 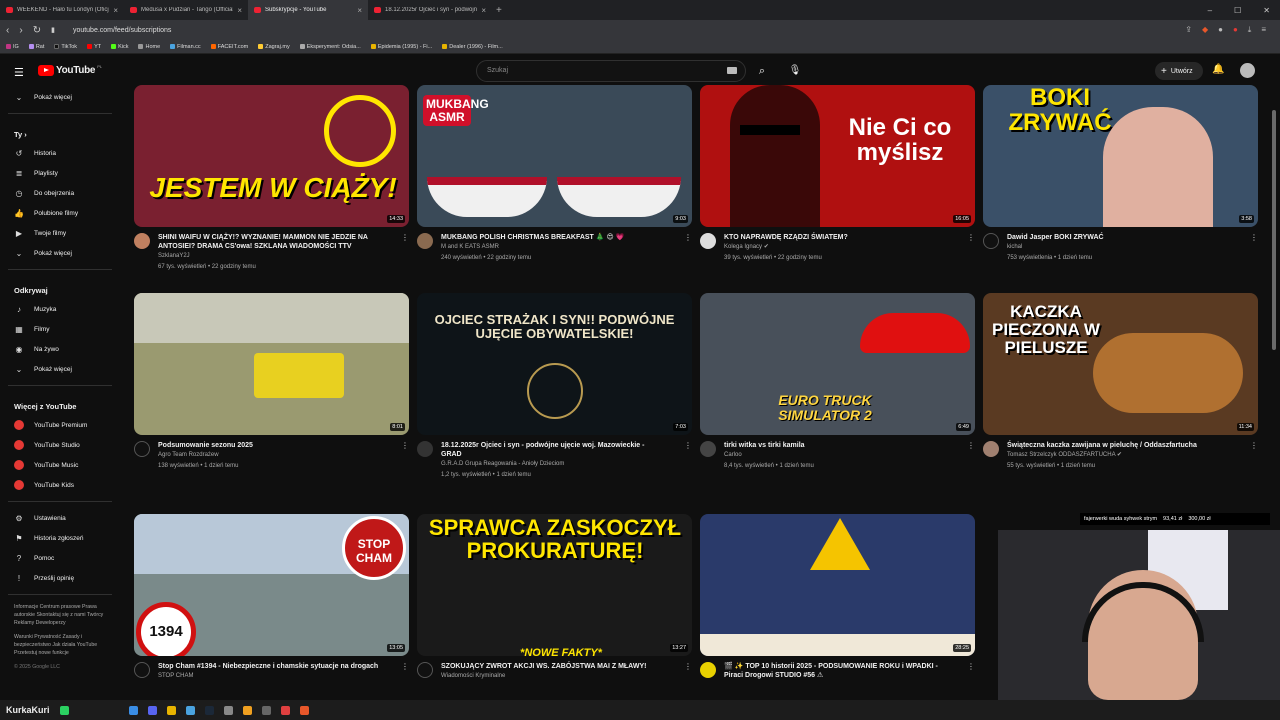 What do you see at coordinates (1266, 10) in the screenshot?
I see `close-window-icon: ✕` at bounding box center [1266, 10].